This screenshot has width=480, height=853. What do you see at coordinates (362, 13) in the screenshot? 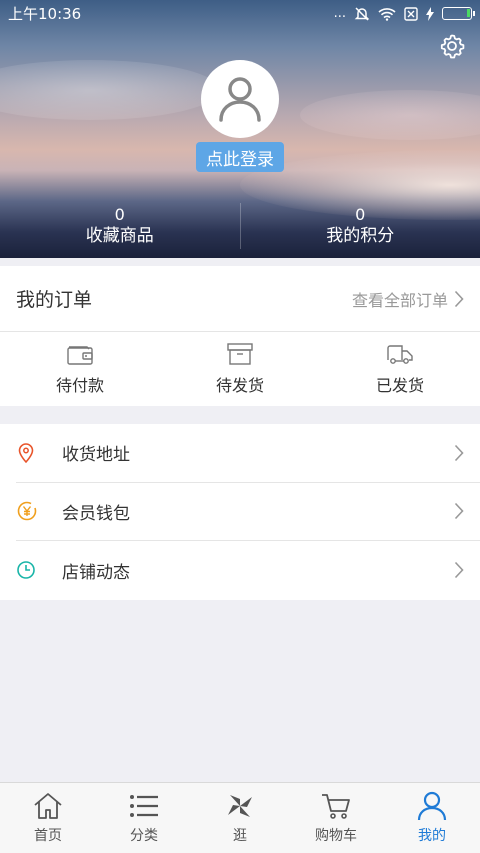
I see `mute-alarm-icon` at bounding box center [362, 13].